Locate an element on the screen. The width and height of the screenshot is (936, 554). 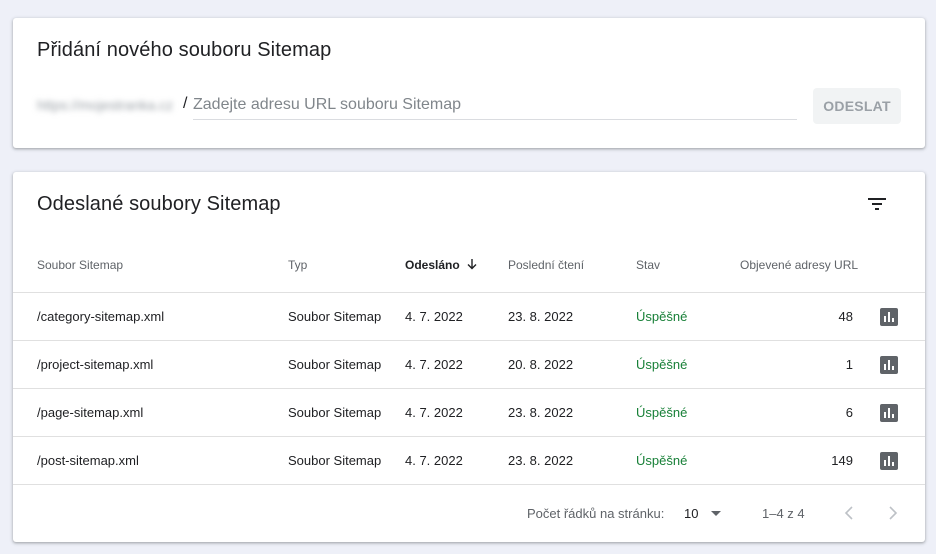
next-page-button is located at coordinates (893, 513).